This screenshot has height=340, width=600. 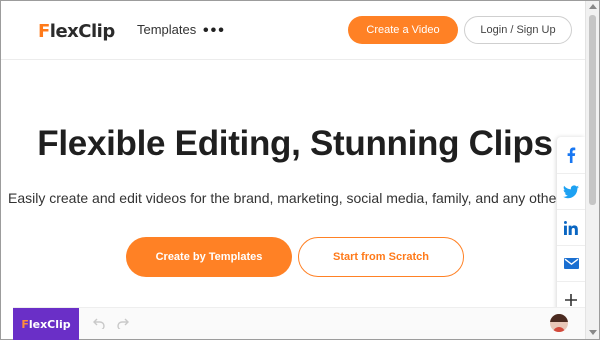 I want to click on start-from-scratch-button: Start from Scratch, so click(x=381, y=257).